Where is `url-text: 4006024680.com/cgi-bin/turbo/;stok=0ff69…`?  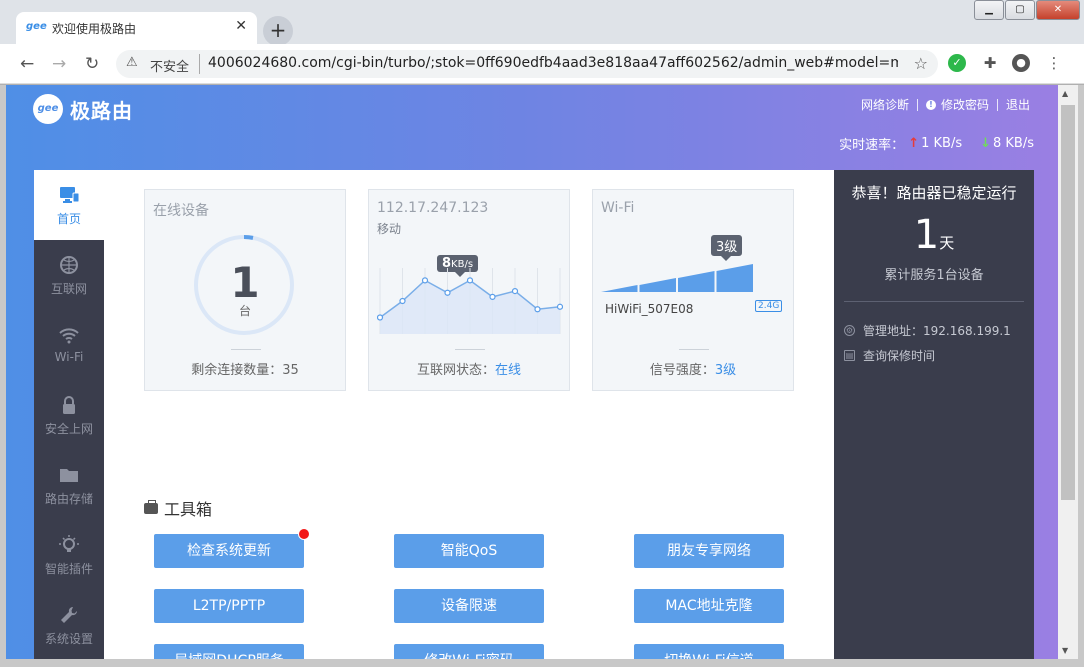
url-text: 4006024680.com/cgi-bin/turbo/;stok=0ff69… is located at coordinates (553, 63).